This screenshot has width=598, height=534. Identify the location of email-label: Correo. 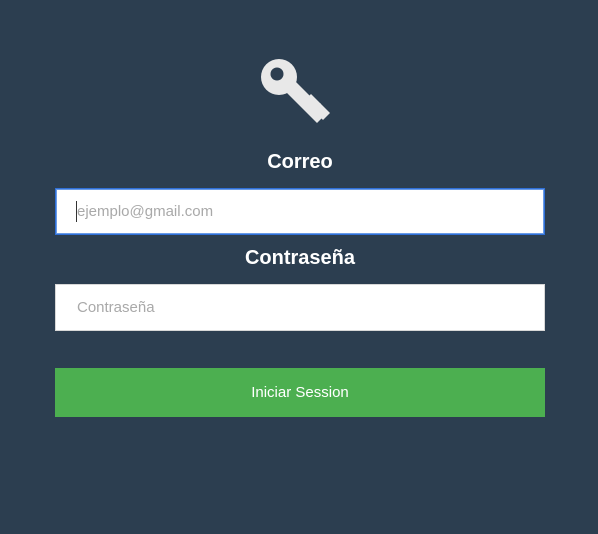
(300, 162).